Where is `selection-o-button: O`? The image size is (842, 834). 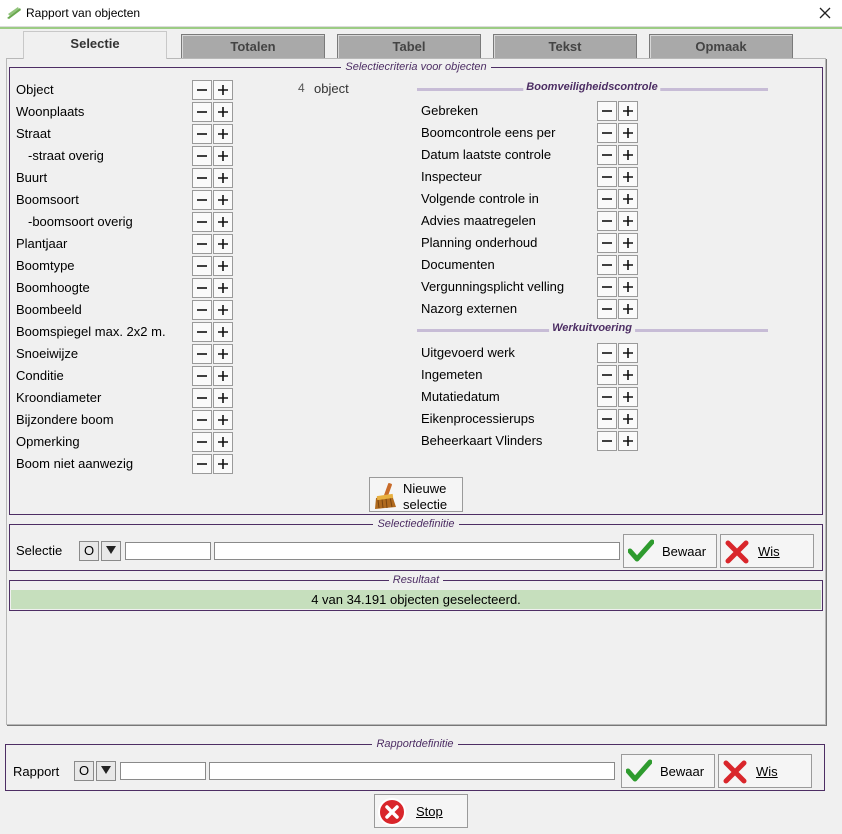 selection-o-button: O is located at coordinates (89, 551).